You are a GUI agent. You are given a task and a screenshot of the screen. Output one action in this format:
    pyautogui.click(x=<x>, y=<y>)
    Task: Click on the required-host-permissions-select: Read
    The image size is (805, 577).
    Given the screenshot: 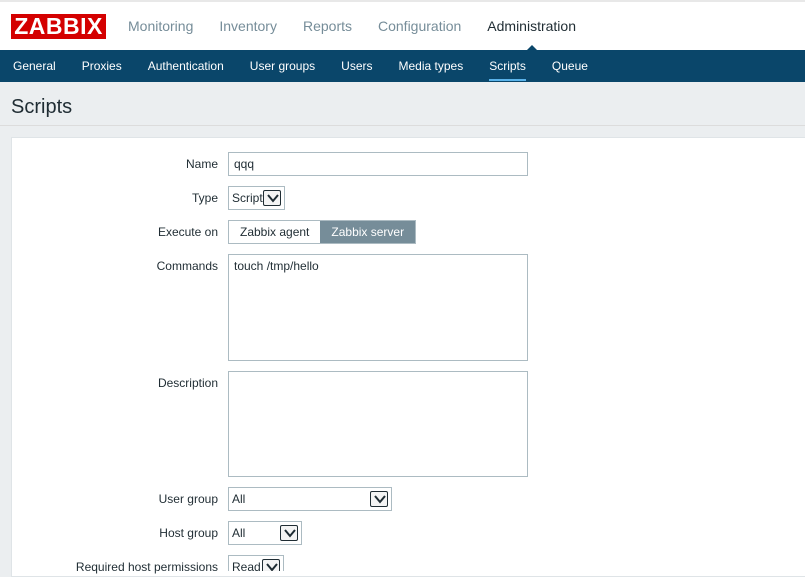 What is the action you would take?
    pyautogui.click(x=256, y=563)
    